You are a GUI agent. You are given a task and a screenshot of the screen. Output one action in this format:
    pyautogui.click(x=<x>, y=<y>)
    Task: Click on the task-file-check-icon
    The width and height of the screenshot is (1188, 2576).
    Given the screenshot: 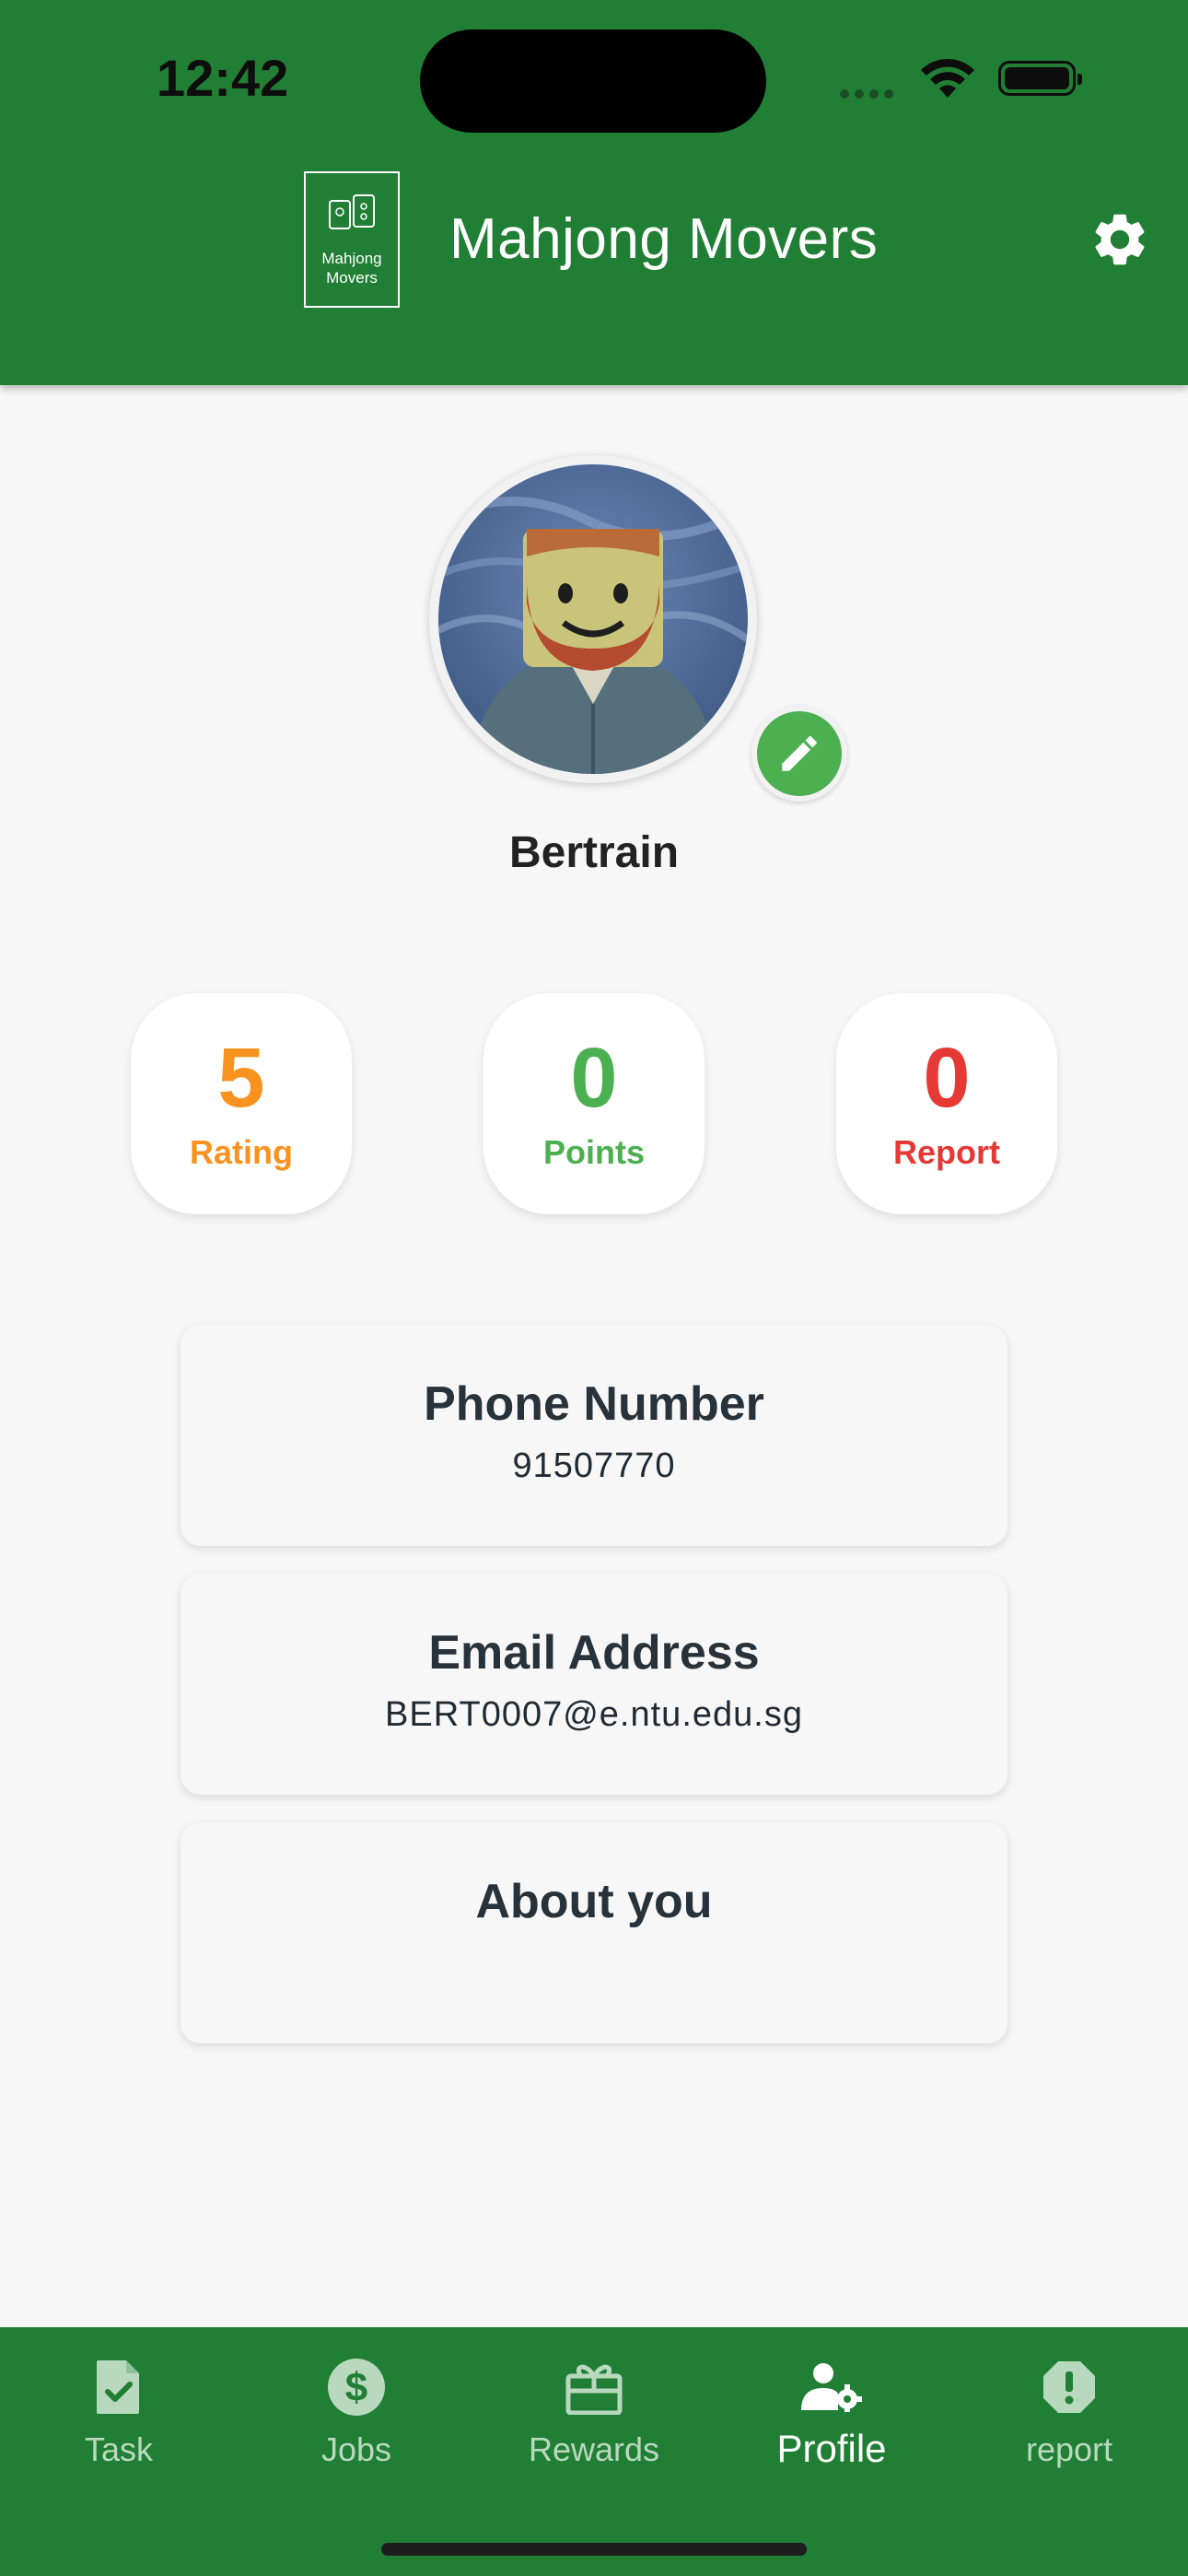 What is the action you would take?
    pyautogui.click(x=118, y=2387)
    